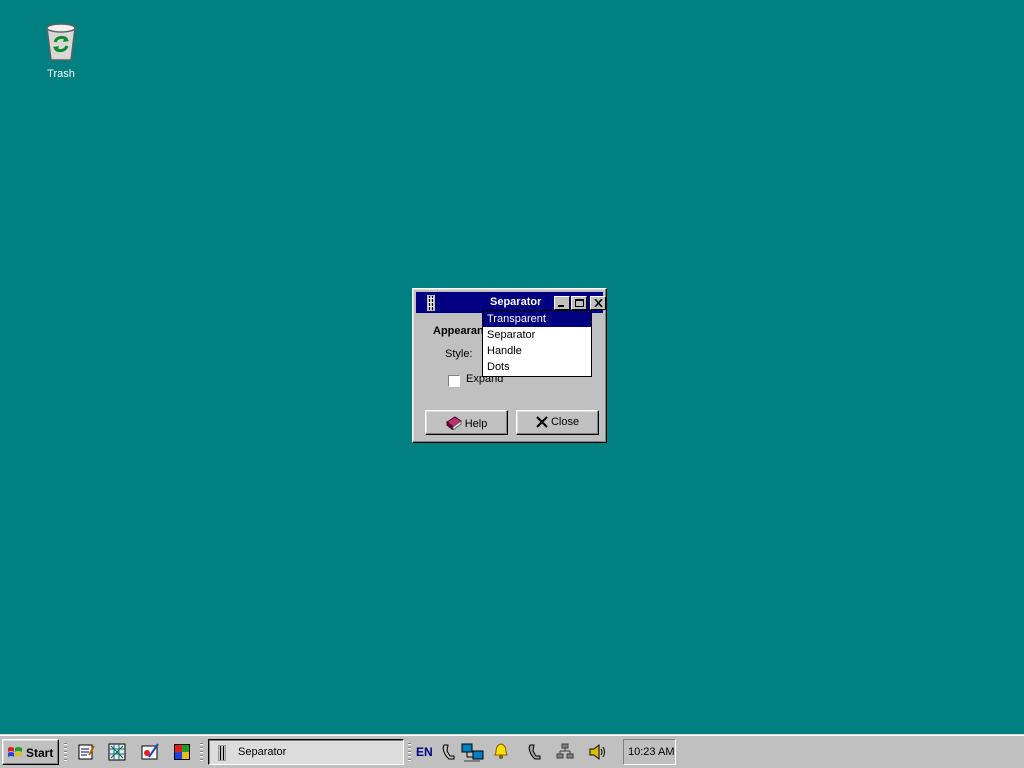  I want to click on recycle-bin-icon, so click(61, 42).